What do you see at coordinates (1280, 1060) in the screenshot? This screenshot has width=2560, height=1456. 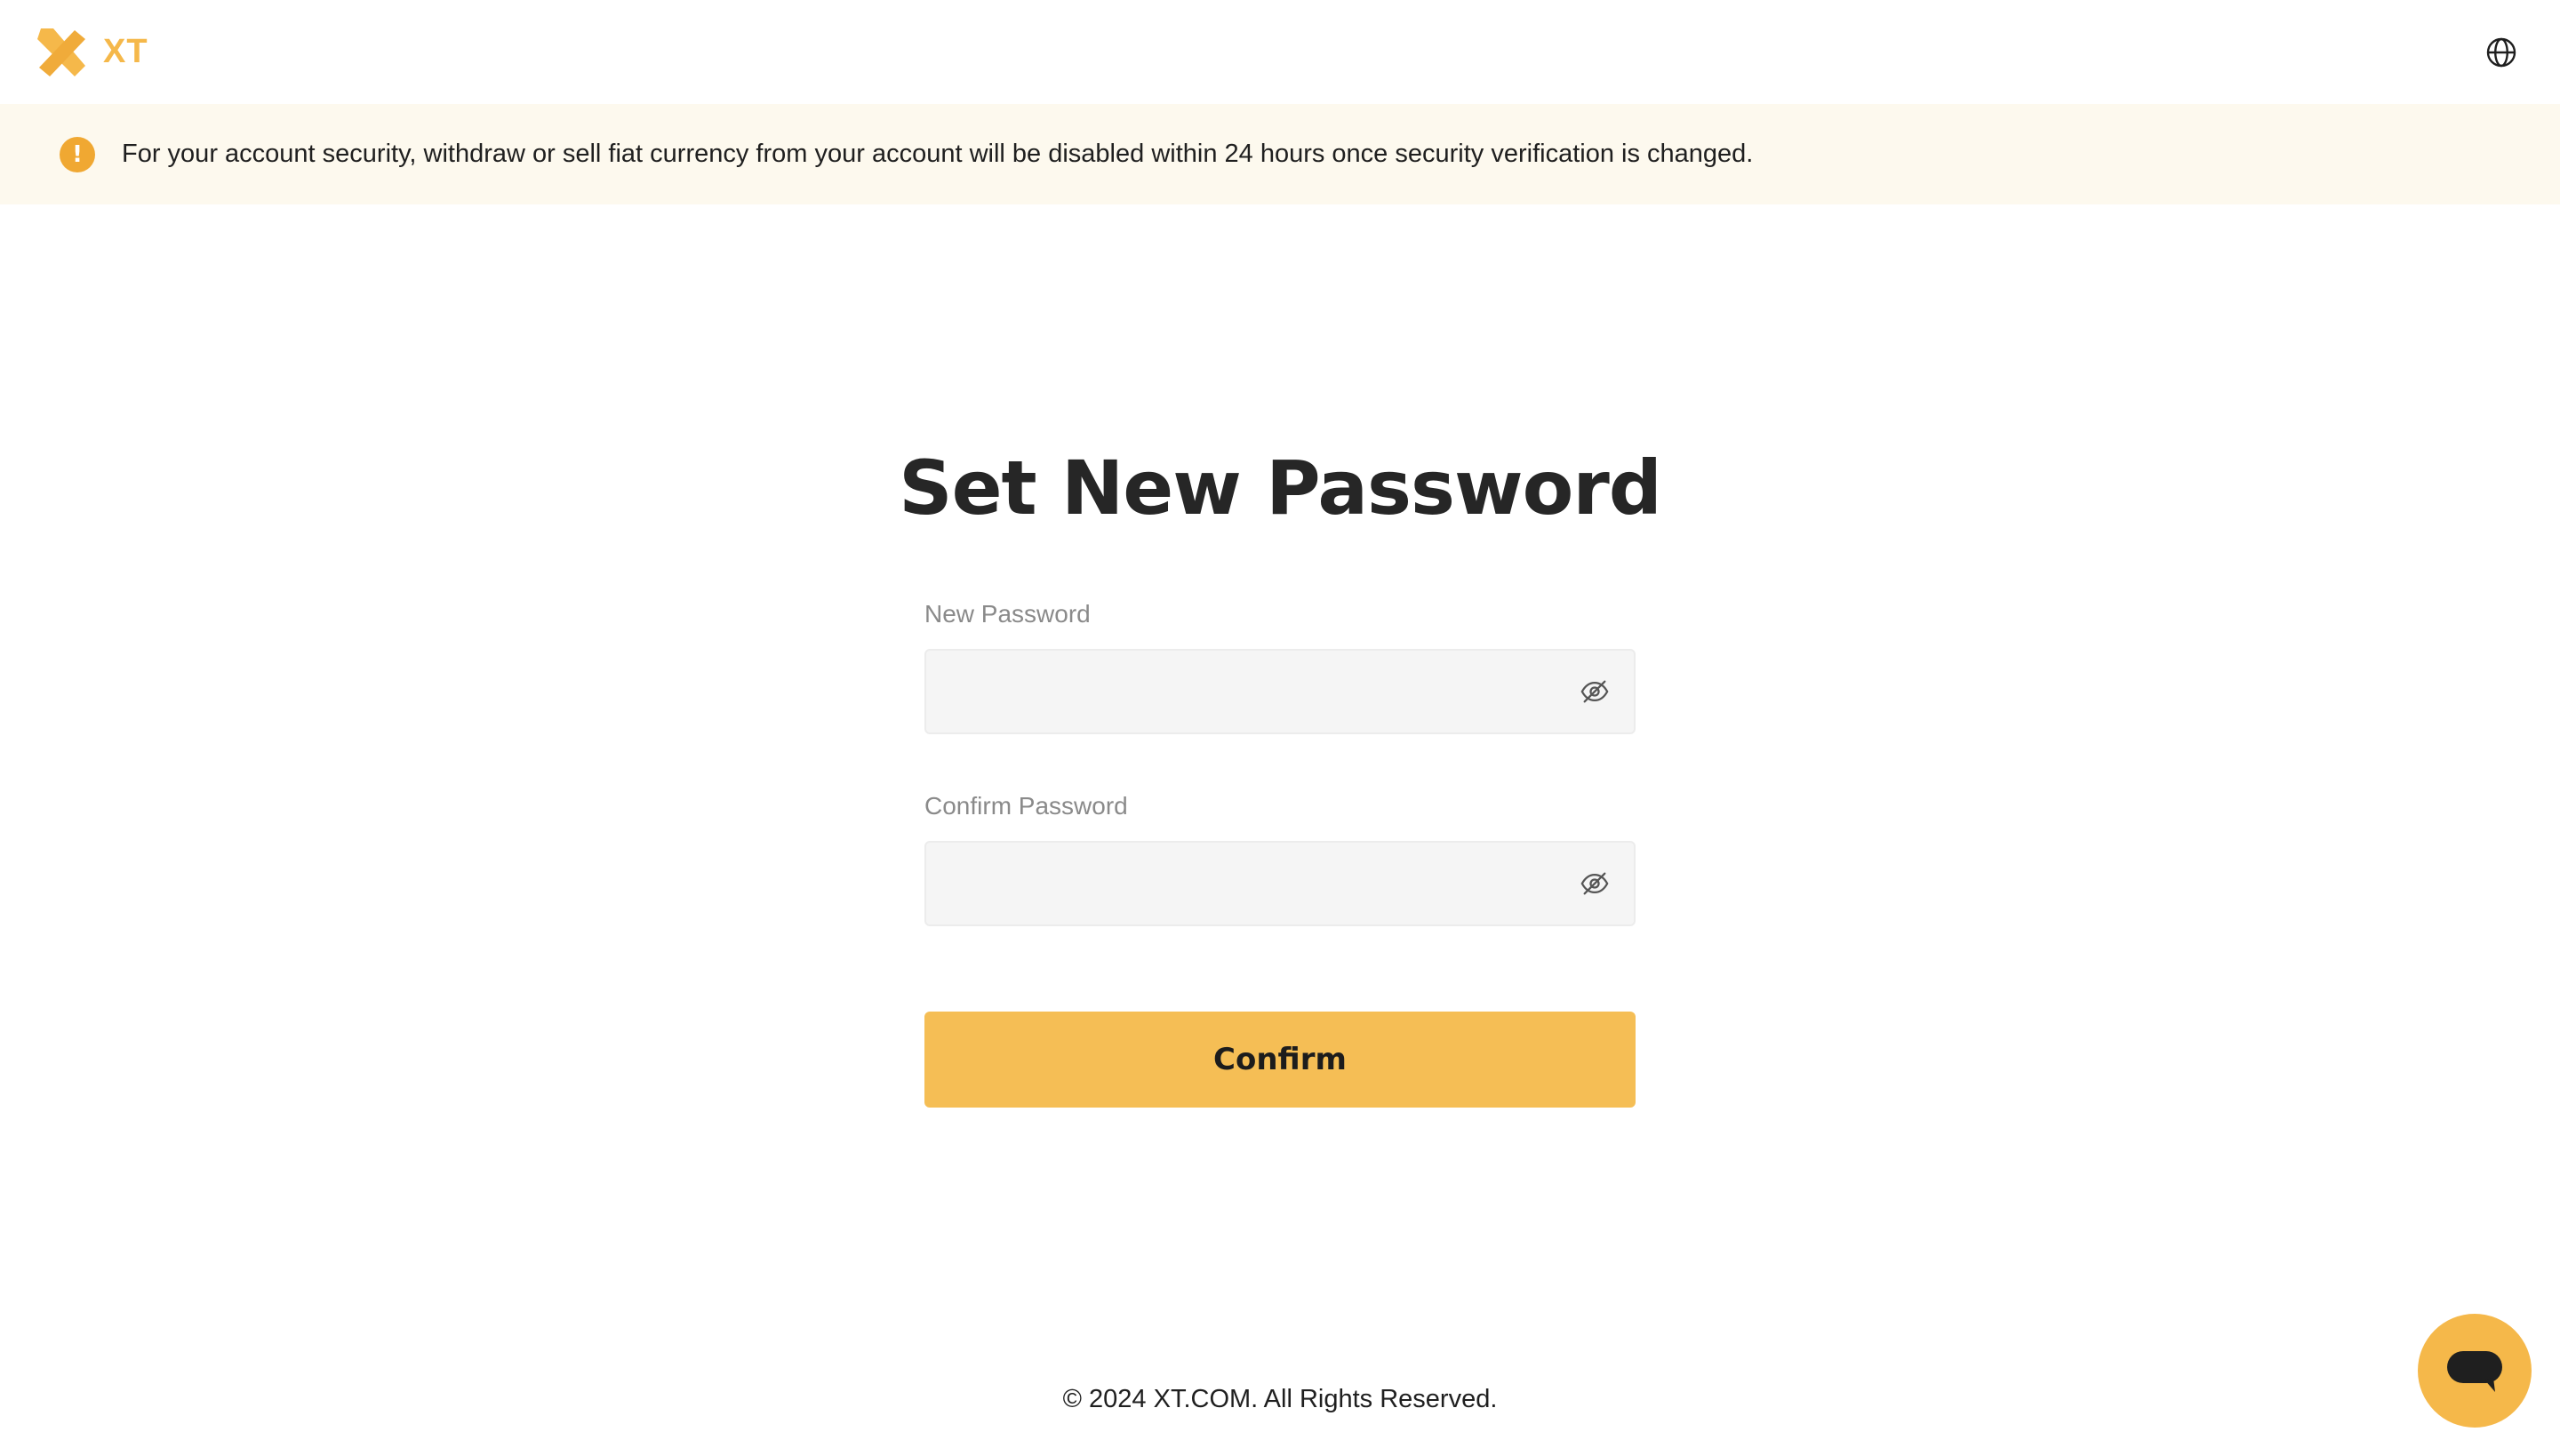 I see `confirm-button: Confirm` at bounding box center [1280, 1060].